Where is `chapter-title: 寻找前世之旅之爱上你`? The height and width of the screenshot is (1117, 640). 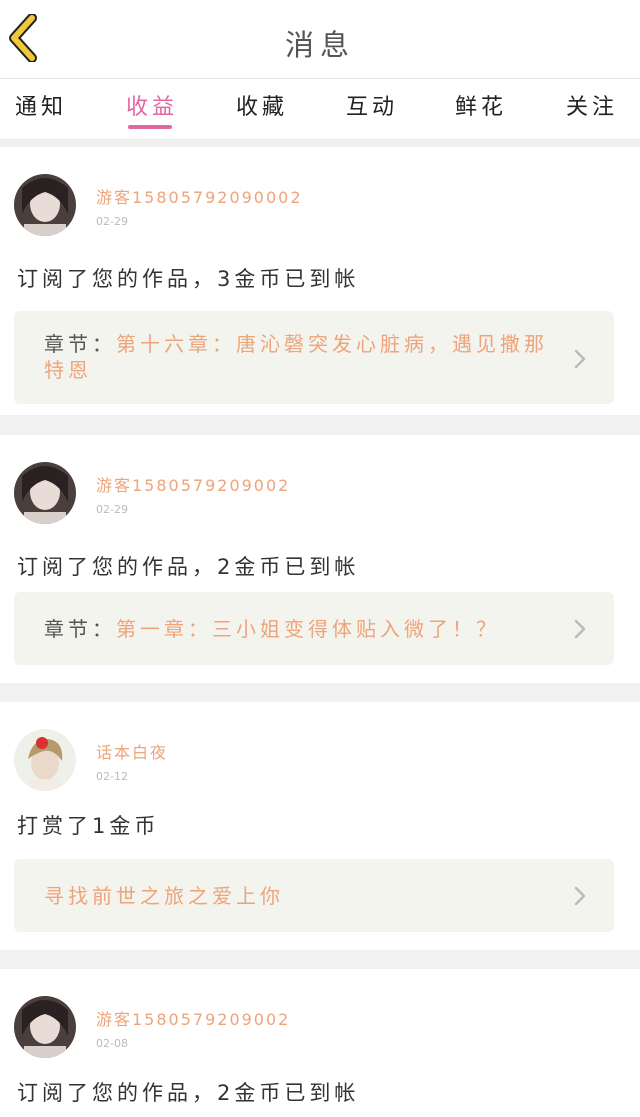 chapter-title: 寻找前世之旅之爱上你 is located at coordinates (164, 896).